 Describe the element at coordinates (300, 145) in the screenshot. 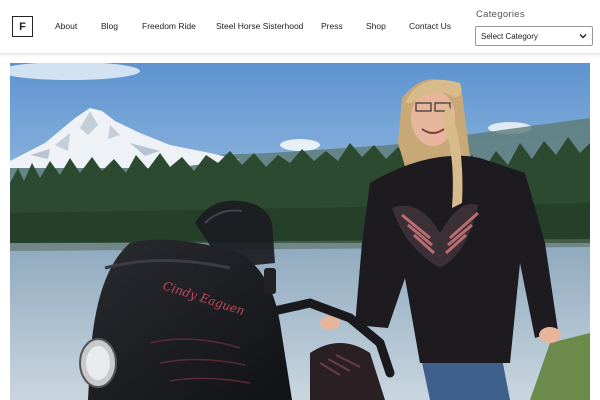

I see `cloud` at that location.